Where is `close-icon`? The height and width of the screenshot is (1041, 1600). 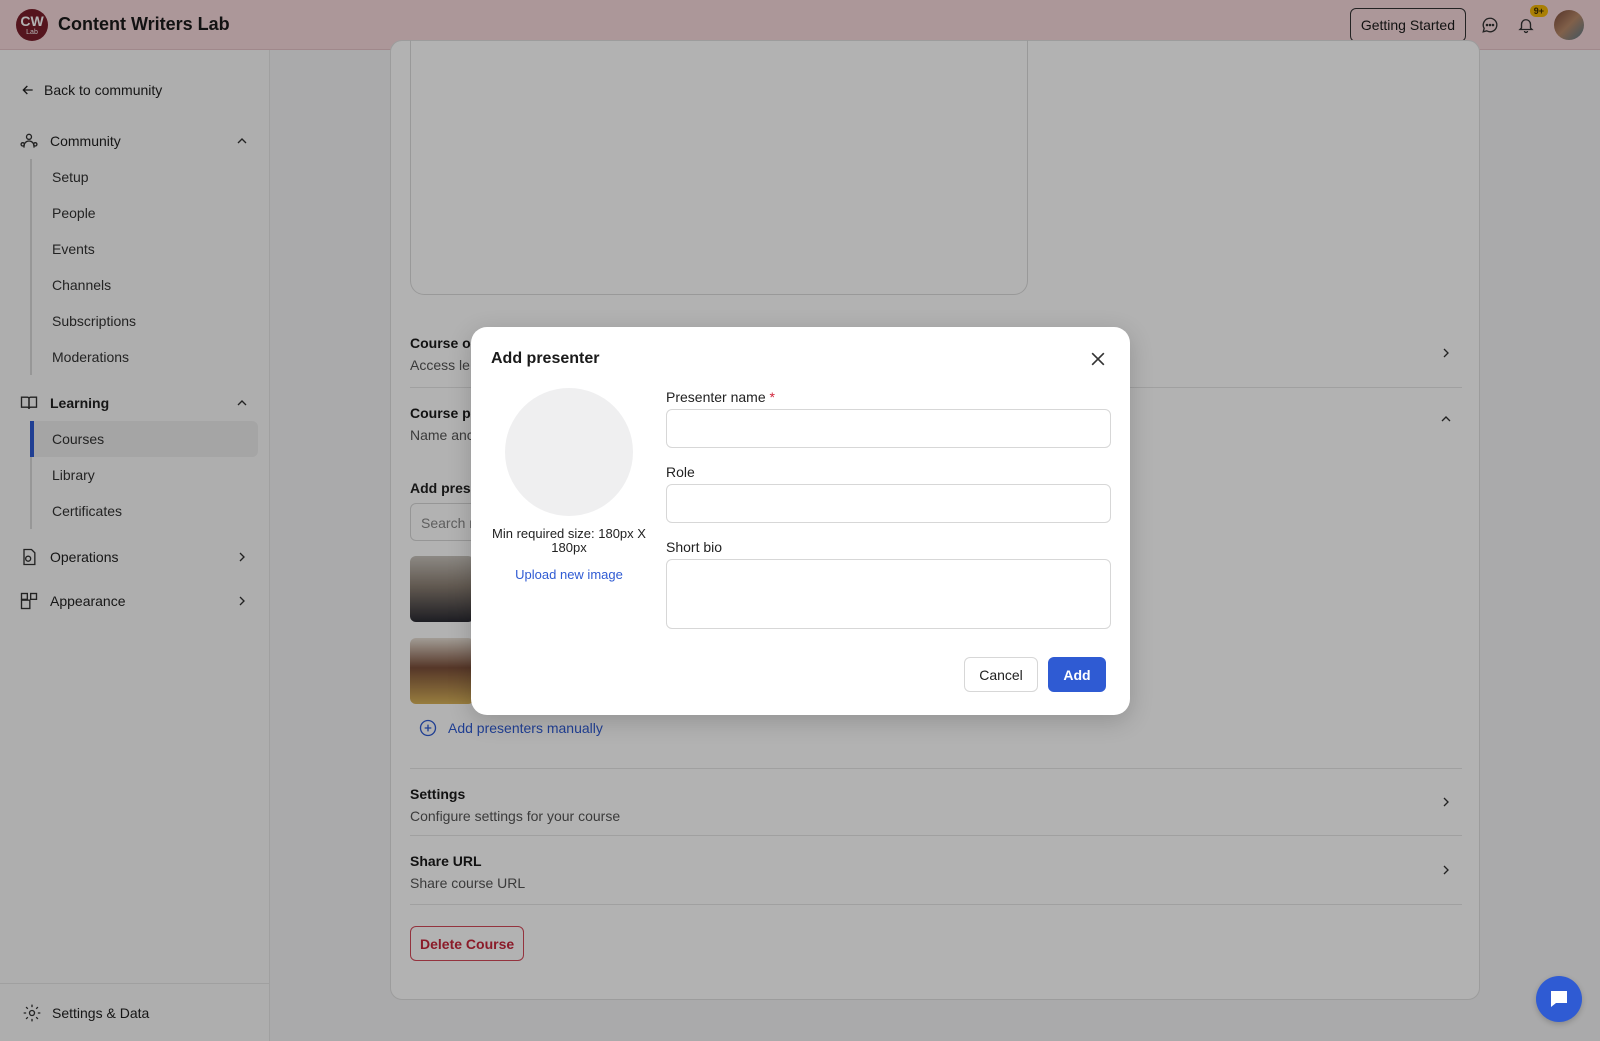 close-icon is located at coordinates (1098, 359).